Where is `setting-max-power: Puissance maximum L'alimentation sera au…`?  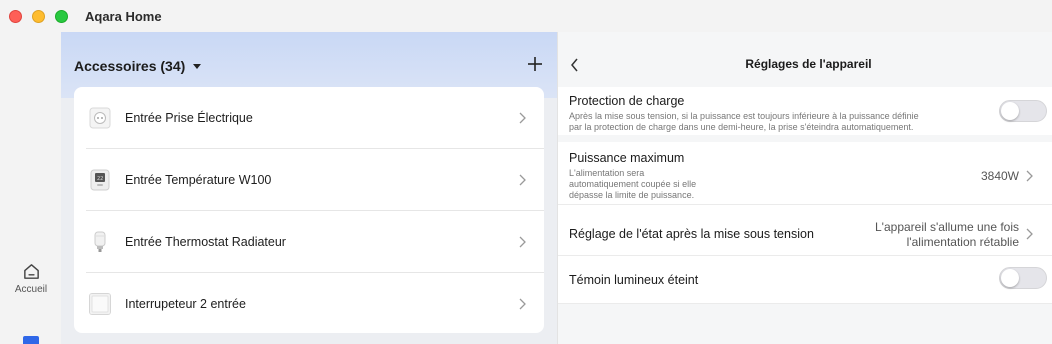 setting-max-power: Puissance maximum L'alimentation sera au… is located at coordinates (805, 173).